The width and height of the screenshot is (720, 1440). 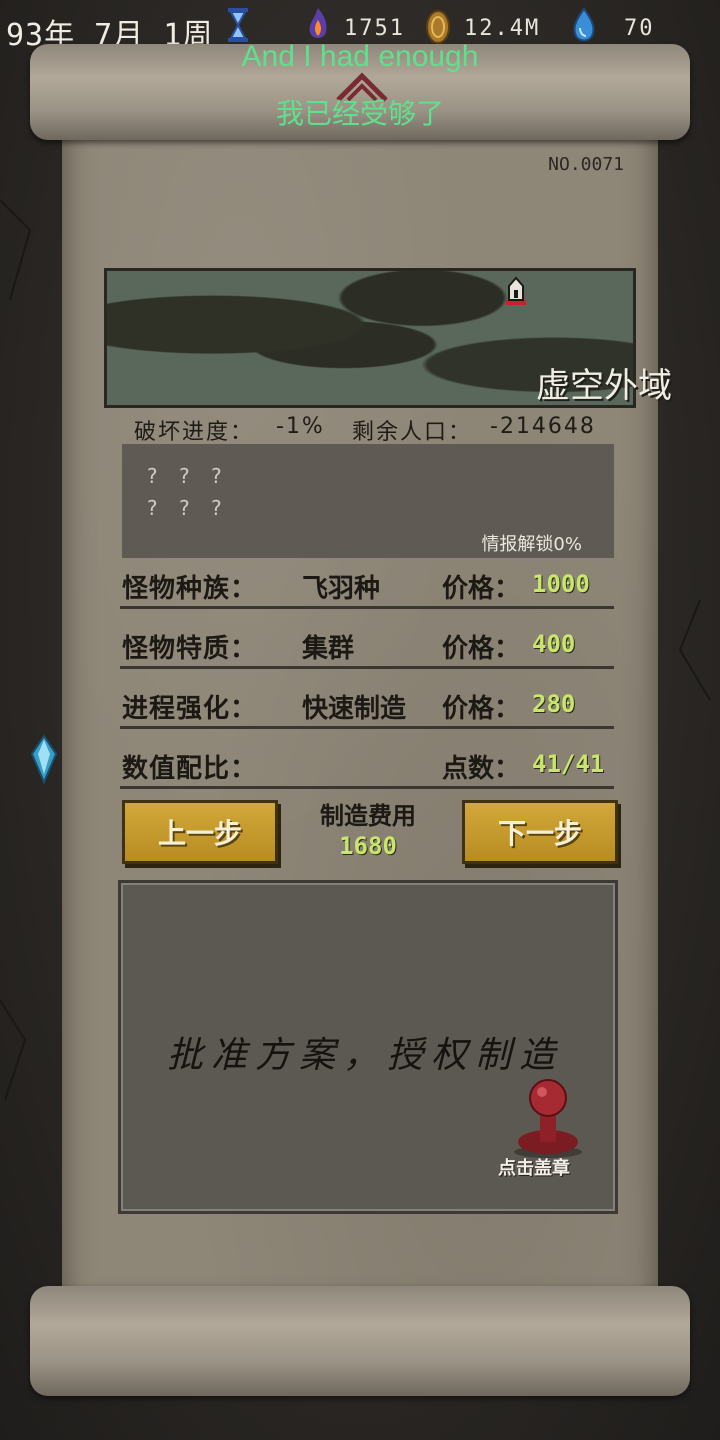 What do you see at coordinates (186, 476) in the screenshot?
I see `intel-line-1: ? ? ?` at bounding box center [186, 476].